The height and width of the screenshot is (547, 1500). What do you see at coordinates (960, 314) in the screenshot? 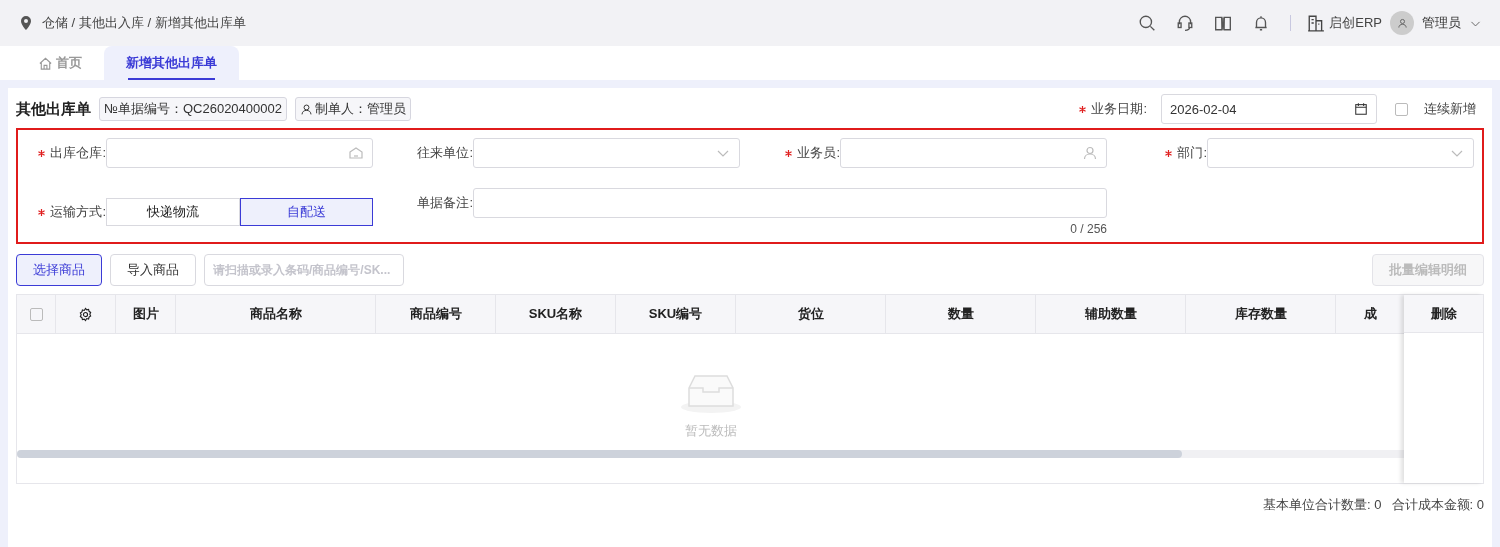
I see `column-header: 数量` at bounding box center [960, 314].